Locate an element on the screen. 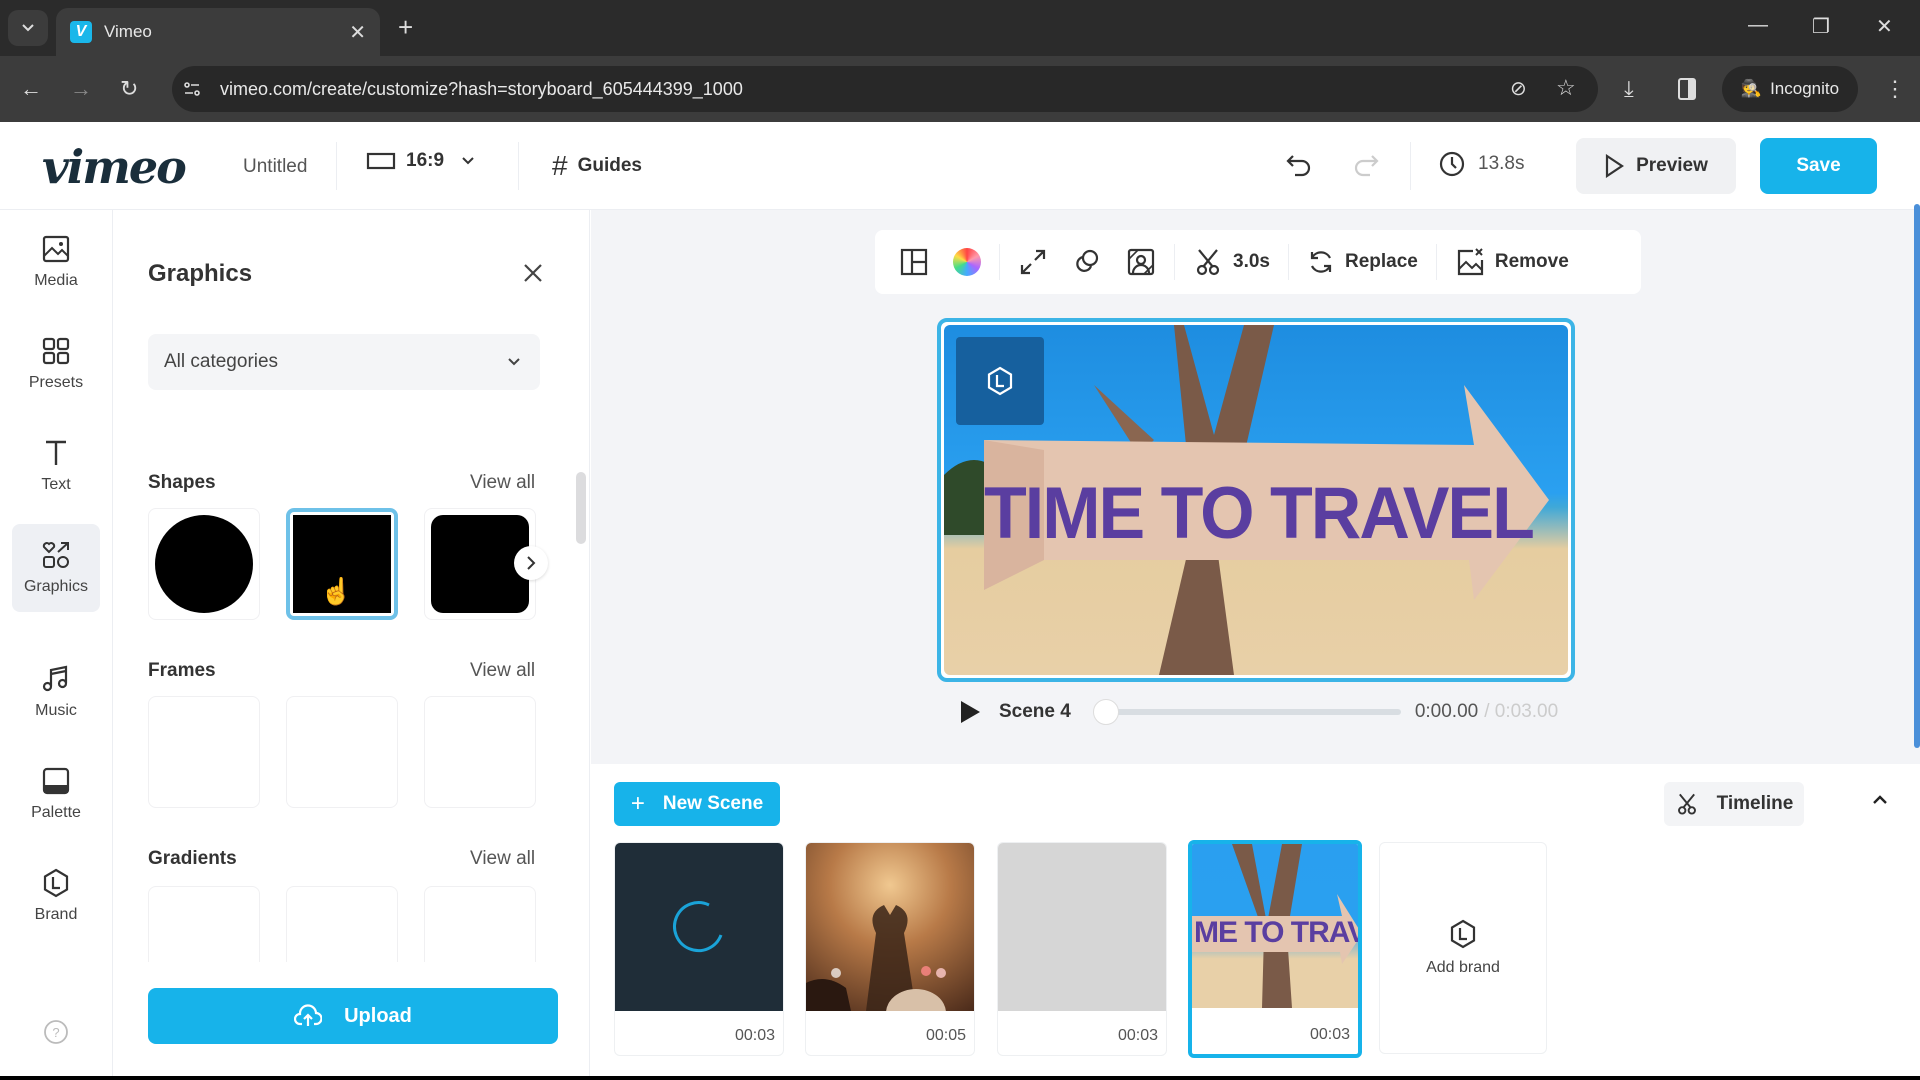 Image resolution: width=1920 pixels, height=1080 pixels. star-icon: ☆ is located at coordinates (1566, 88).